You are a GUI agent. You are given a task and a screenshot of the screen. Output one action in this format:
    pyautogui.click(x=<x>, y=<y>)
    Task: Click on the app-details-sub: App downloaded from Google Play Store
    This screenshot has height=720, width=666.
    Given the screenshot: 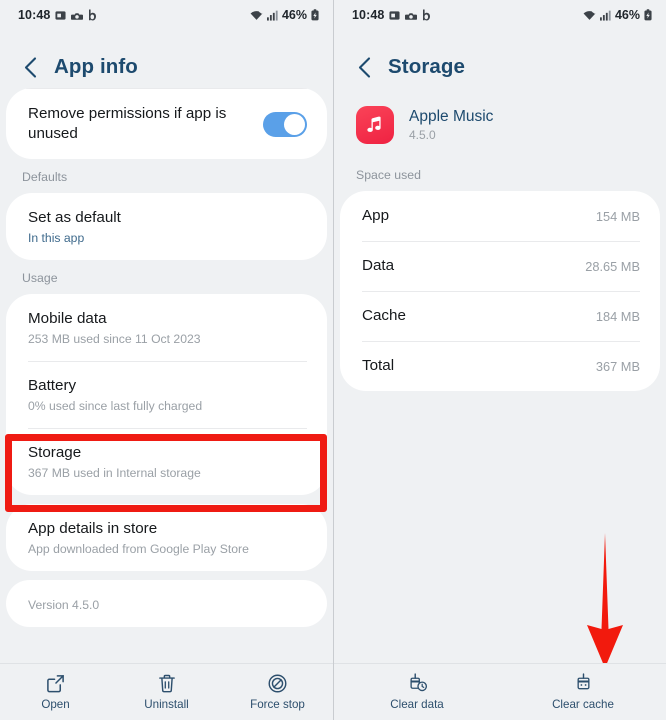 What is the action you would take?
    pyautogui.click(x=138, y=549)
    